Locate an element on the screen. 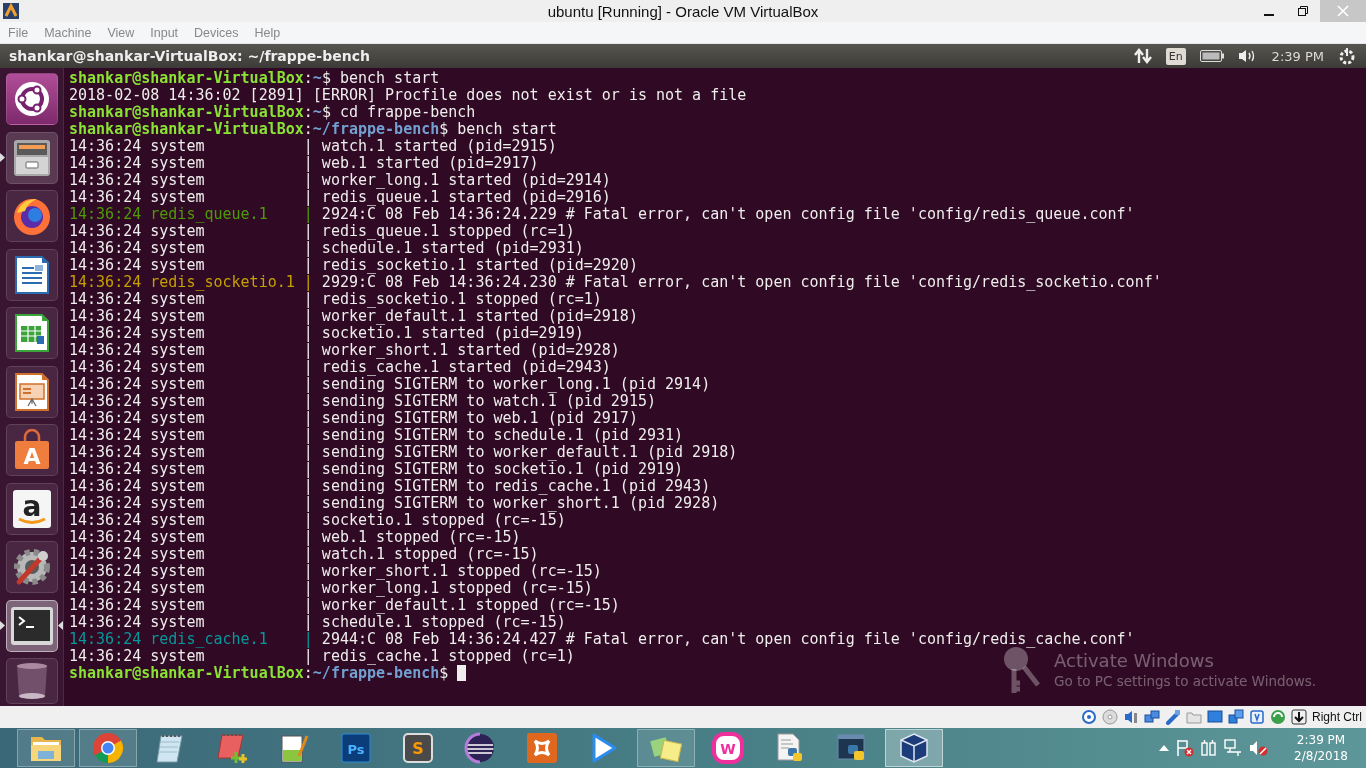 The height and width of the screenshot is (768, 1366). log-message: watch.1 stopped (rc=-15) is located at coordinates (430, 554).